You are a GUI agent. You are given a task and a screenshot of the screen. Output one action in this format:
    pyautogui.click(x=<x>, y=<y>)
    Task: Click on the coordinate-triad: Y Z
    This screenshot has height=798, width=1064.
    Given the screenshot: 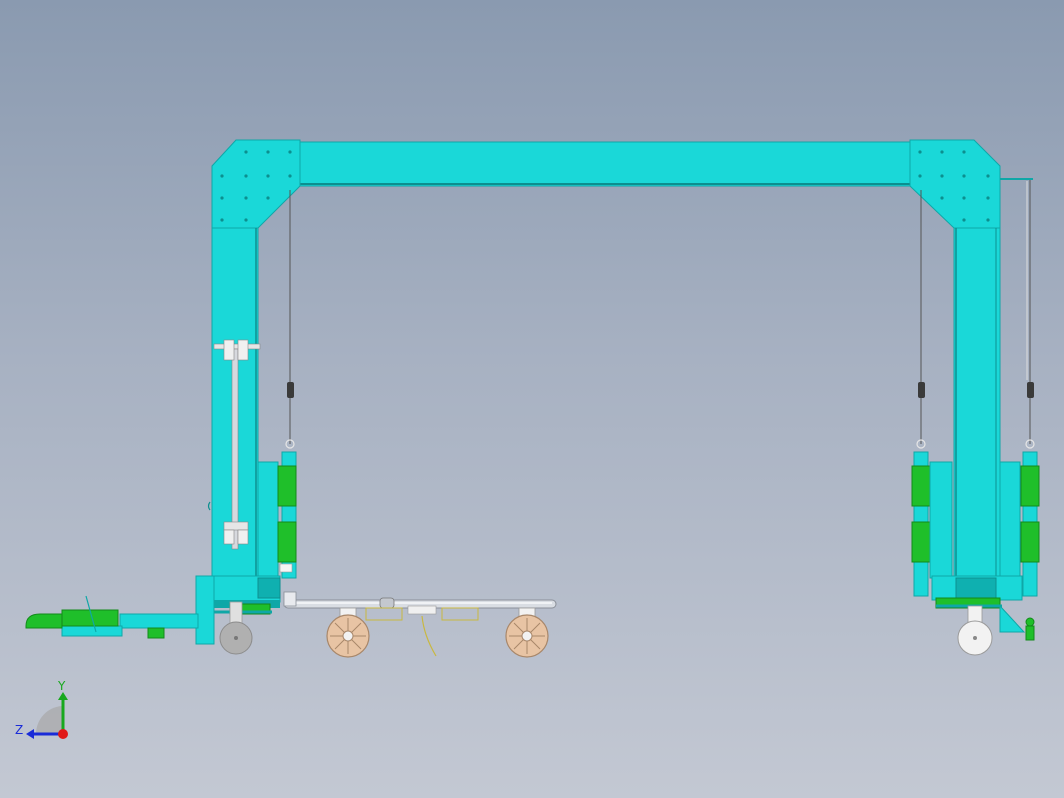 What is the action you would take?
    pyautogui.click(x=41, y=709)
    